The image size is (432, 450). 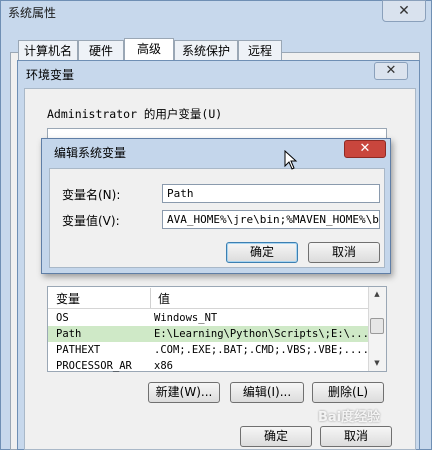 What do you see at coordinates (91, 195) in the screenshot?
I see `variable-name-label: 变量名(N):` at bounding box center [91, 195].